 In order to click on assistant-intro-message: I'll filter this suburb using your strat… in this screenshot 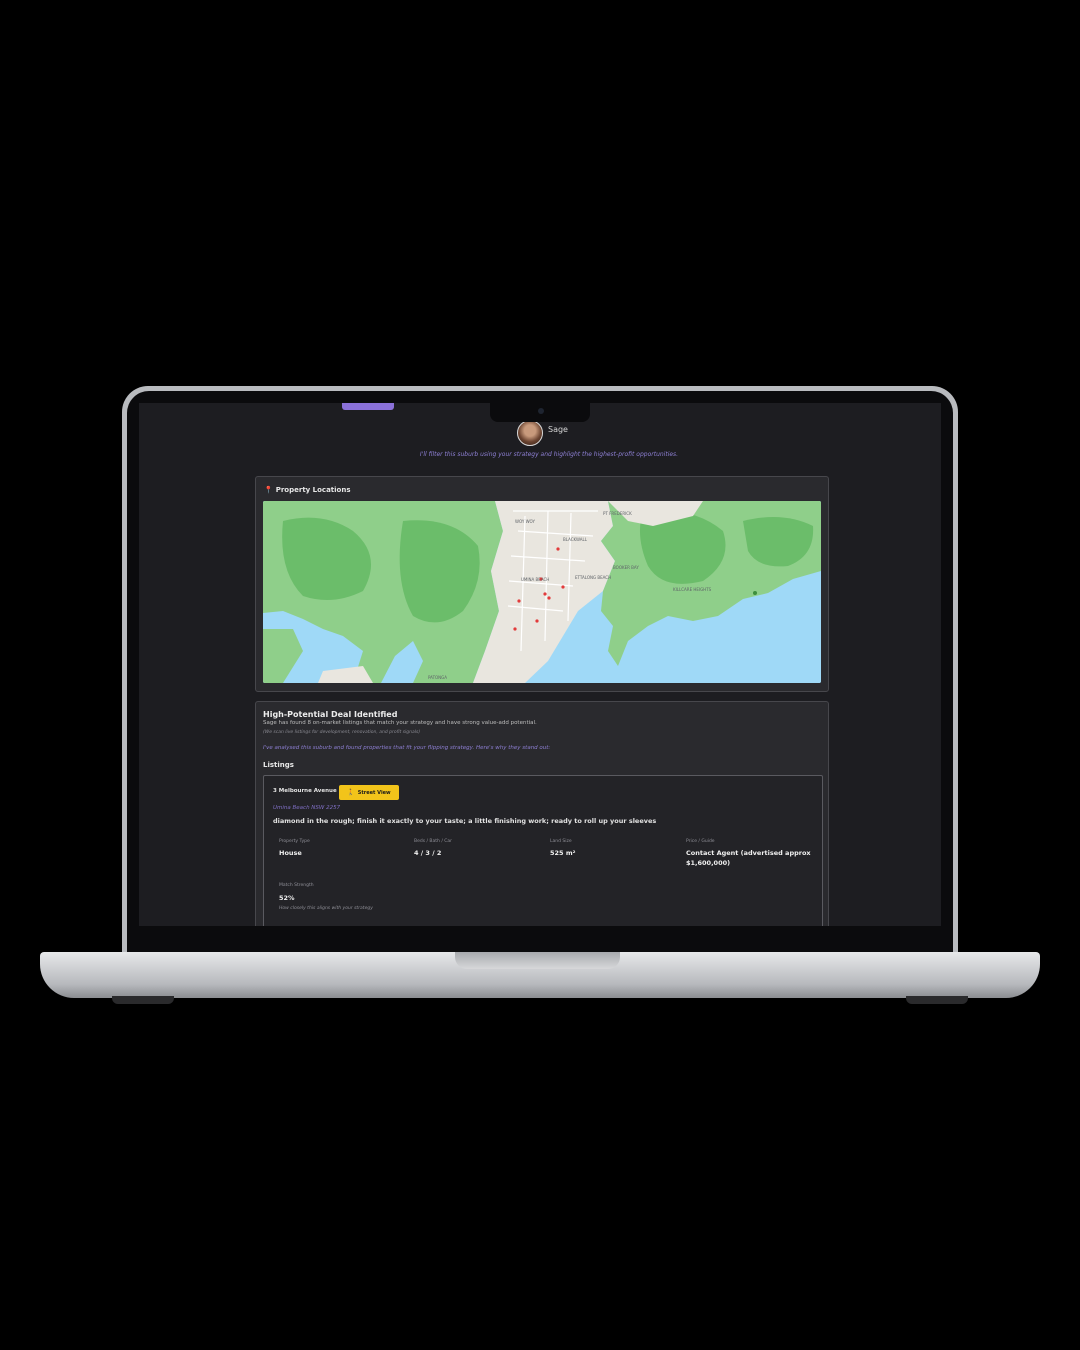, I will do `click(549, 454)`.